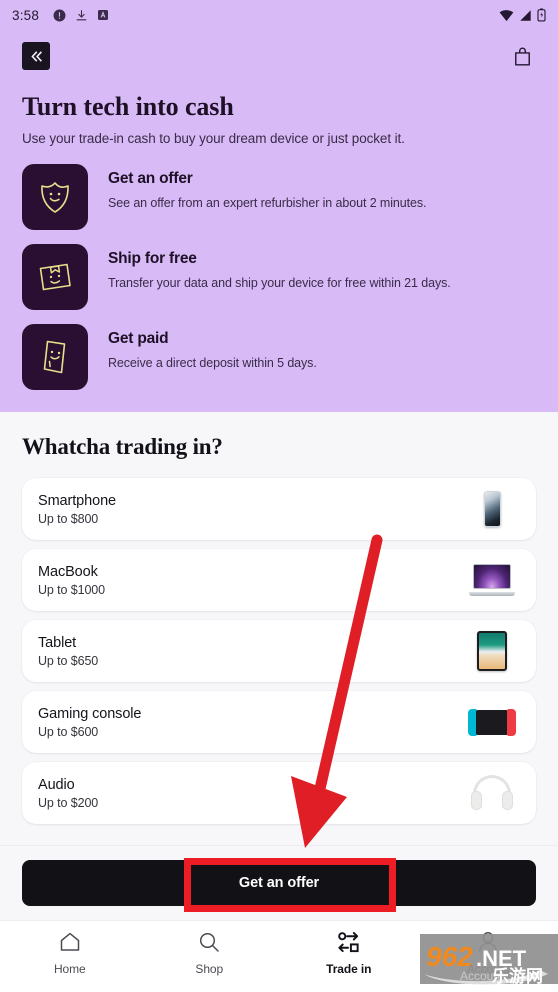 The height and width of the screenshot is (992, 558). Describe the element at coordinates (348, 942) in the screenshot. I see `swap-icon` at that location.